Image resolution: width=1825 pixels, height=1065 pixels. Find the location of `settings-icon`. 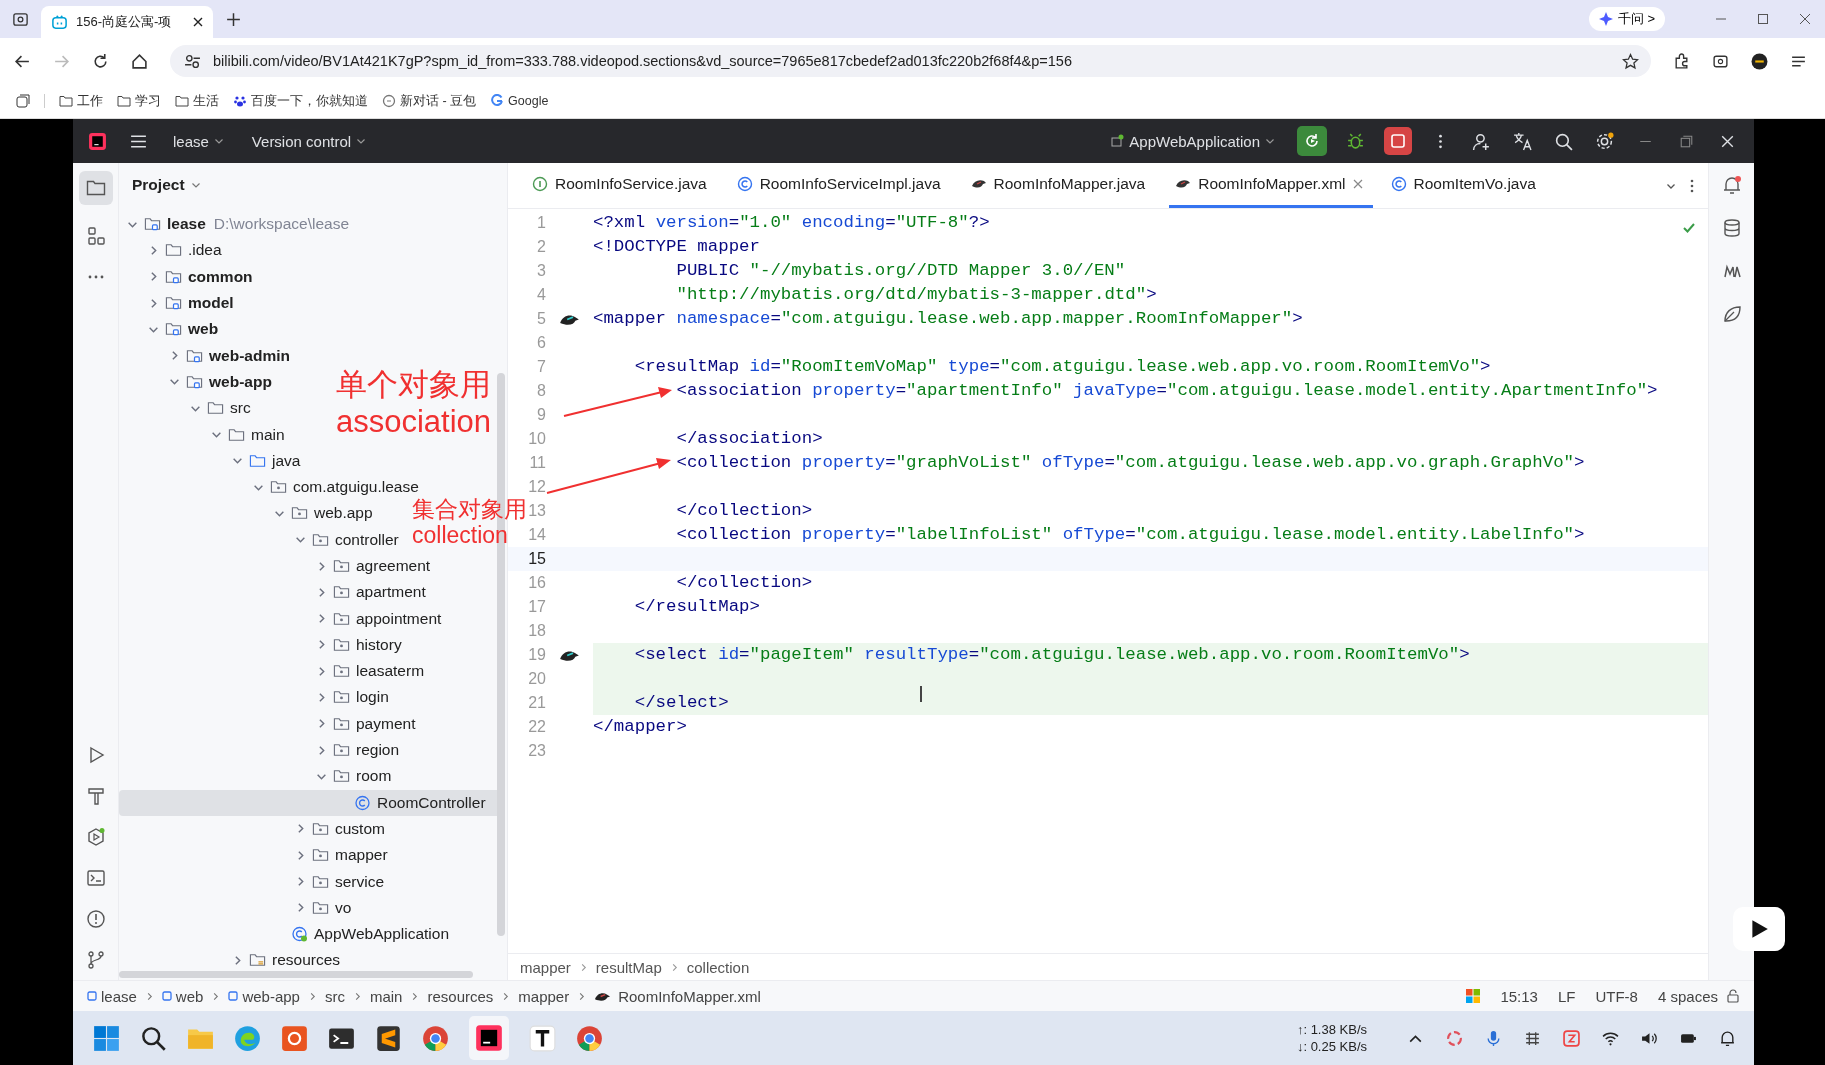

settings-icon is located at coordinates (1604, 141).